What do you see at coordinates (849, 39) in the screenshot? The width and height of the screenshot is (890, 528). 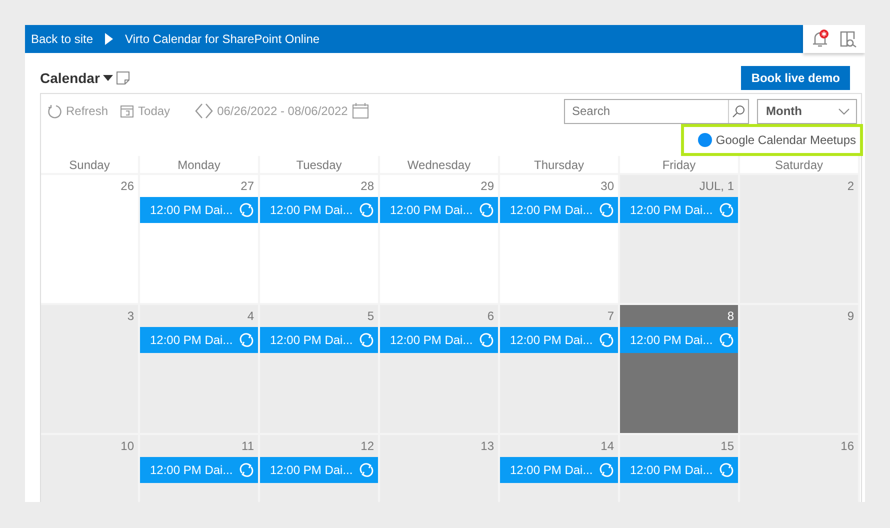 I see `book-icon` at bounding box center [849, 39].